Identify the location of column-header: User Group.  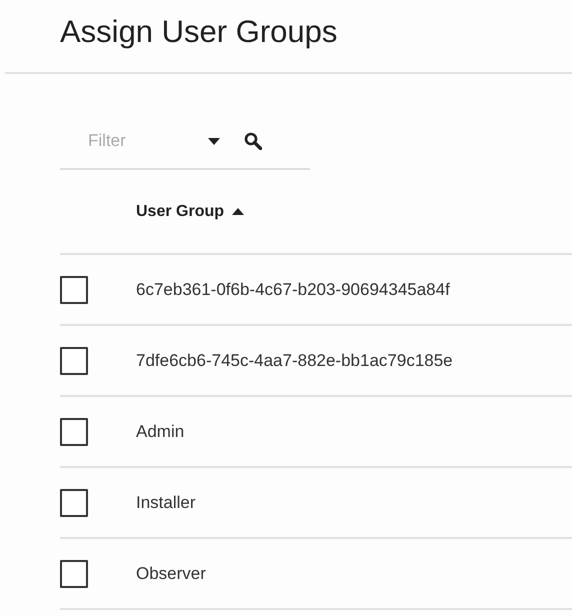
(190, 211).